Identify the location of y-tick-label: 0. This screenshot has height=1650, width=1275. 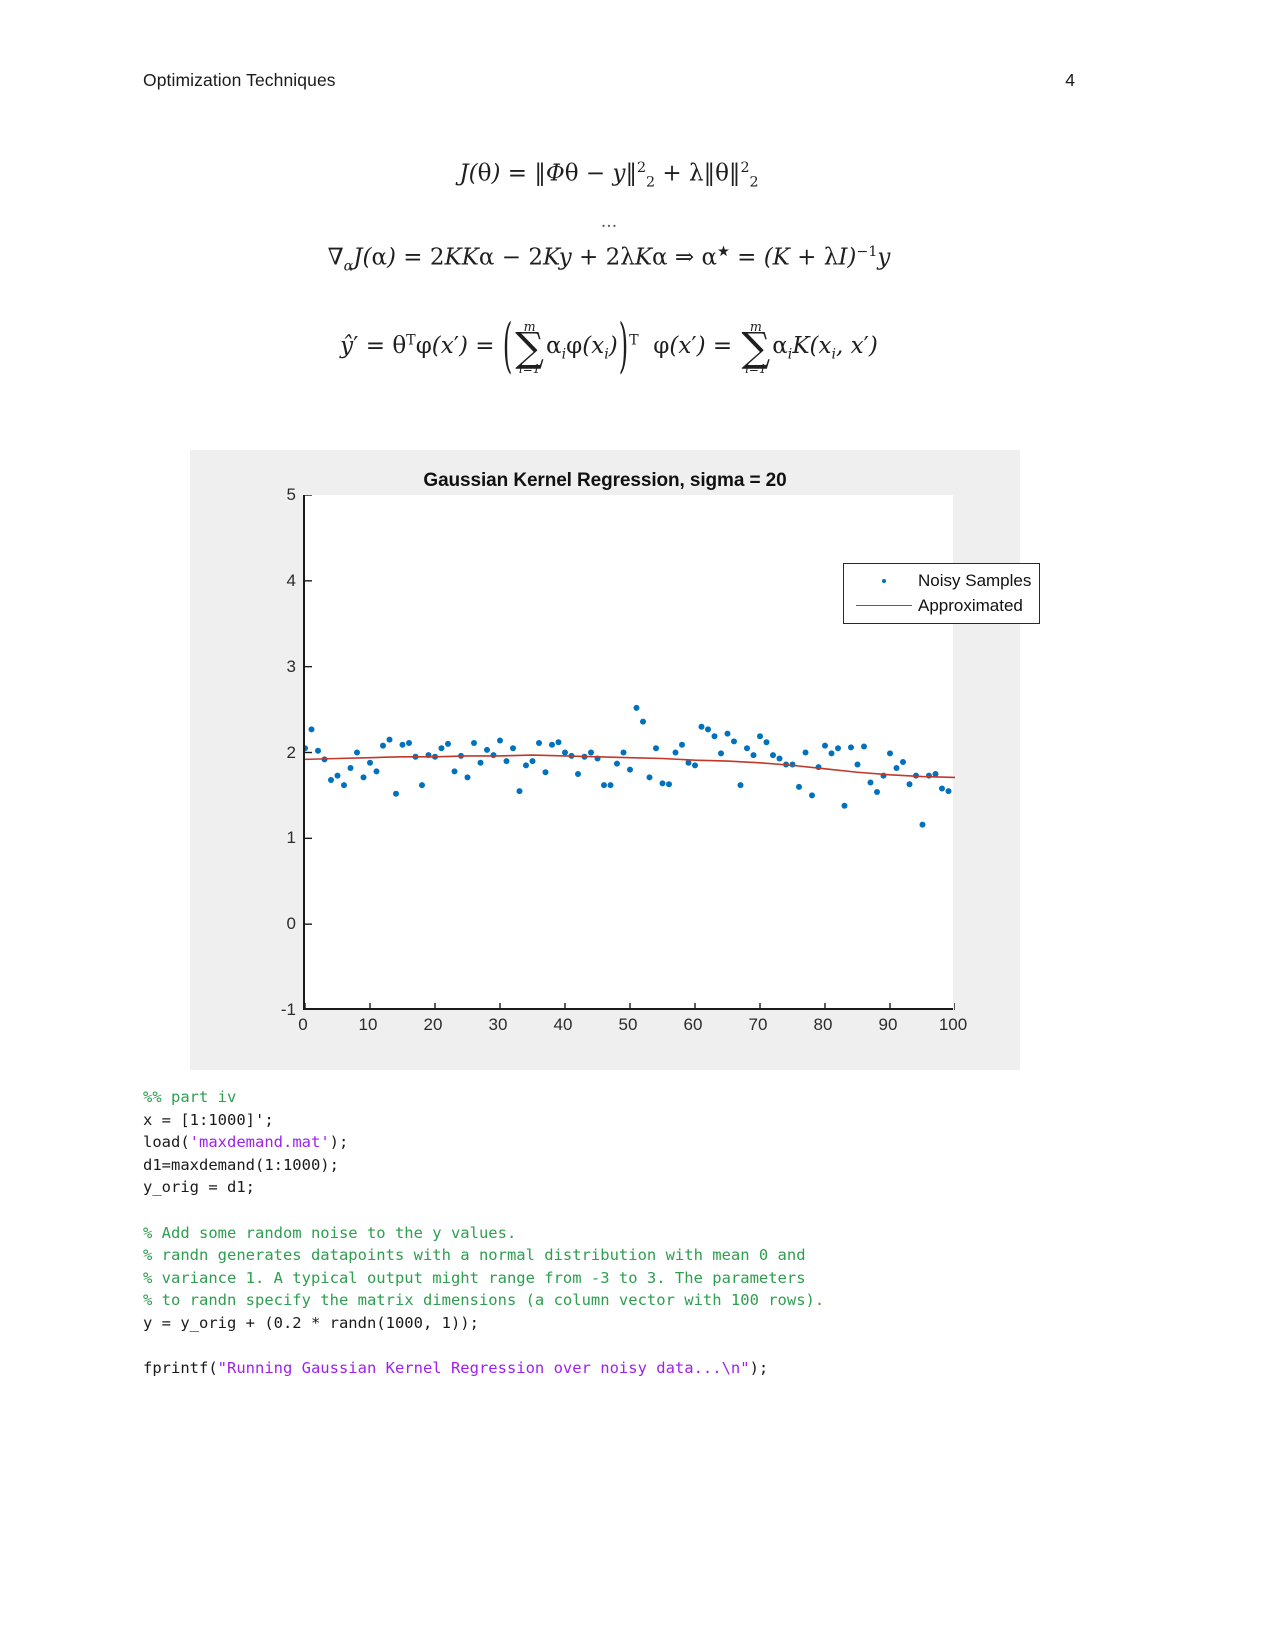
(291, 924).